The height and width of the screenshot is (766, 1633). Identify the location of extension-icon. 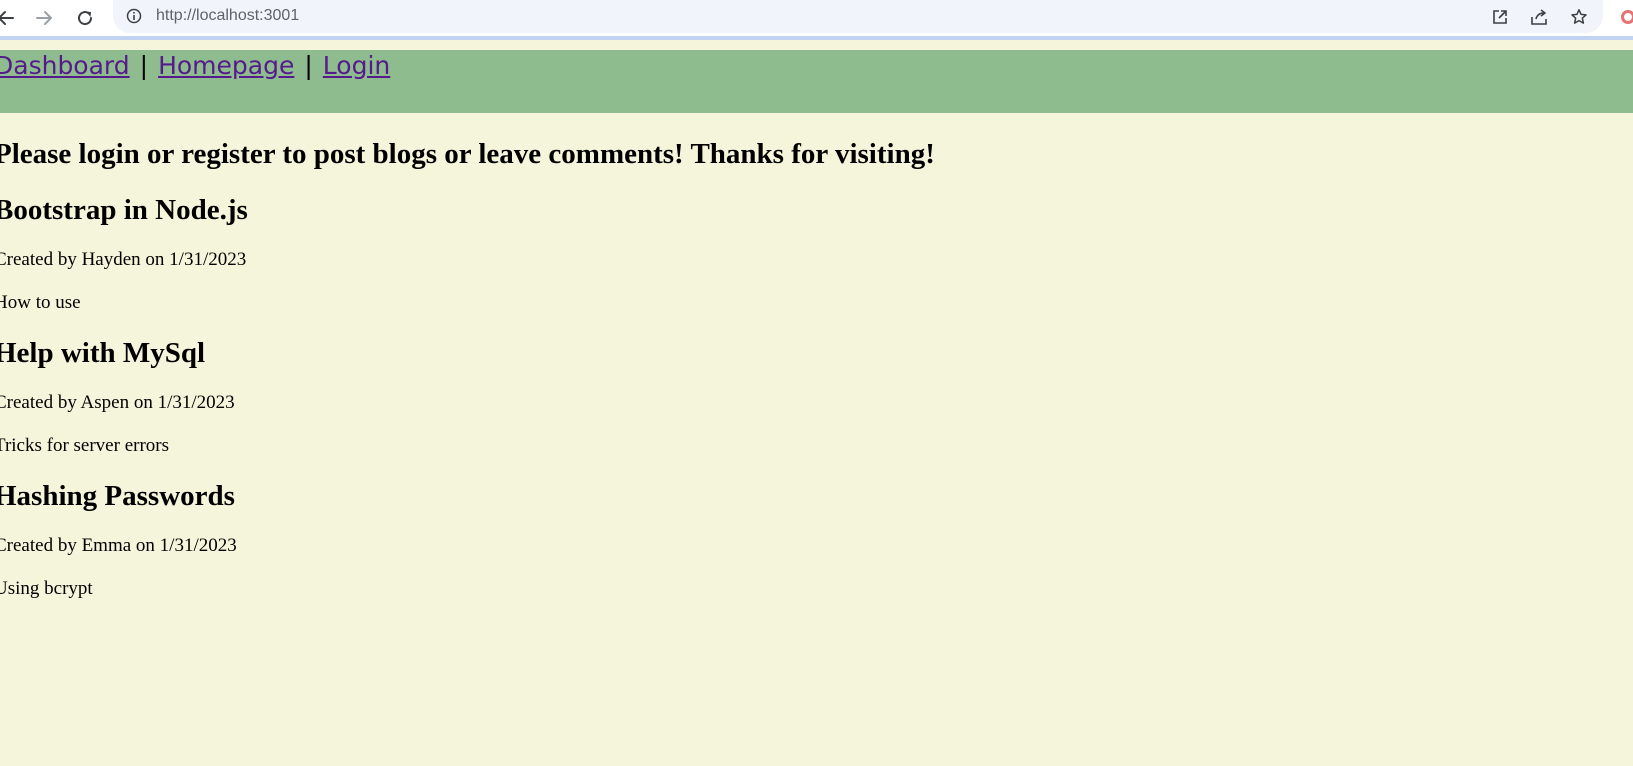
(1626, 17).